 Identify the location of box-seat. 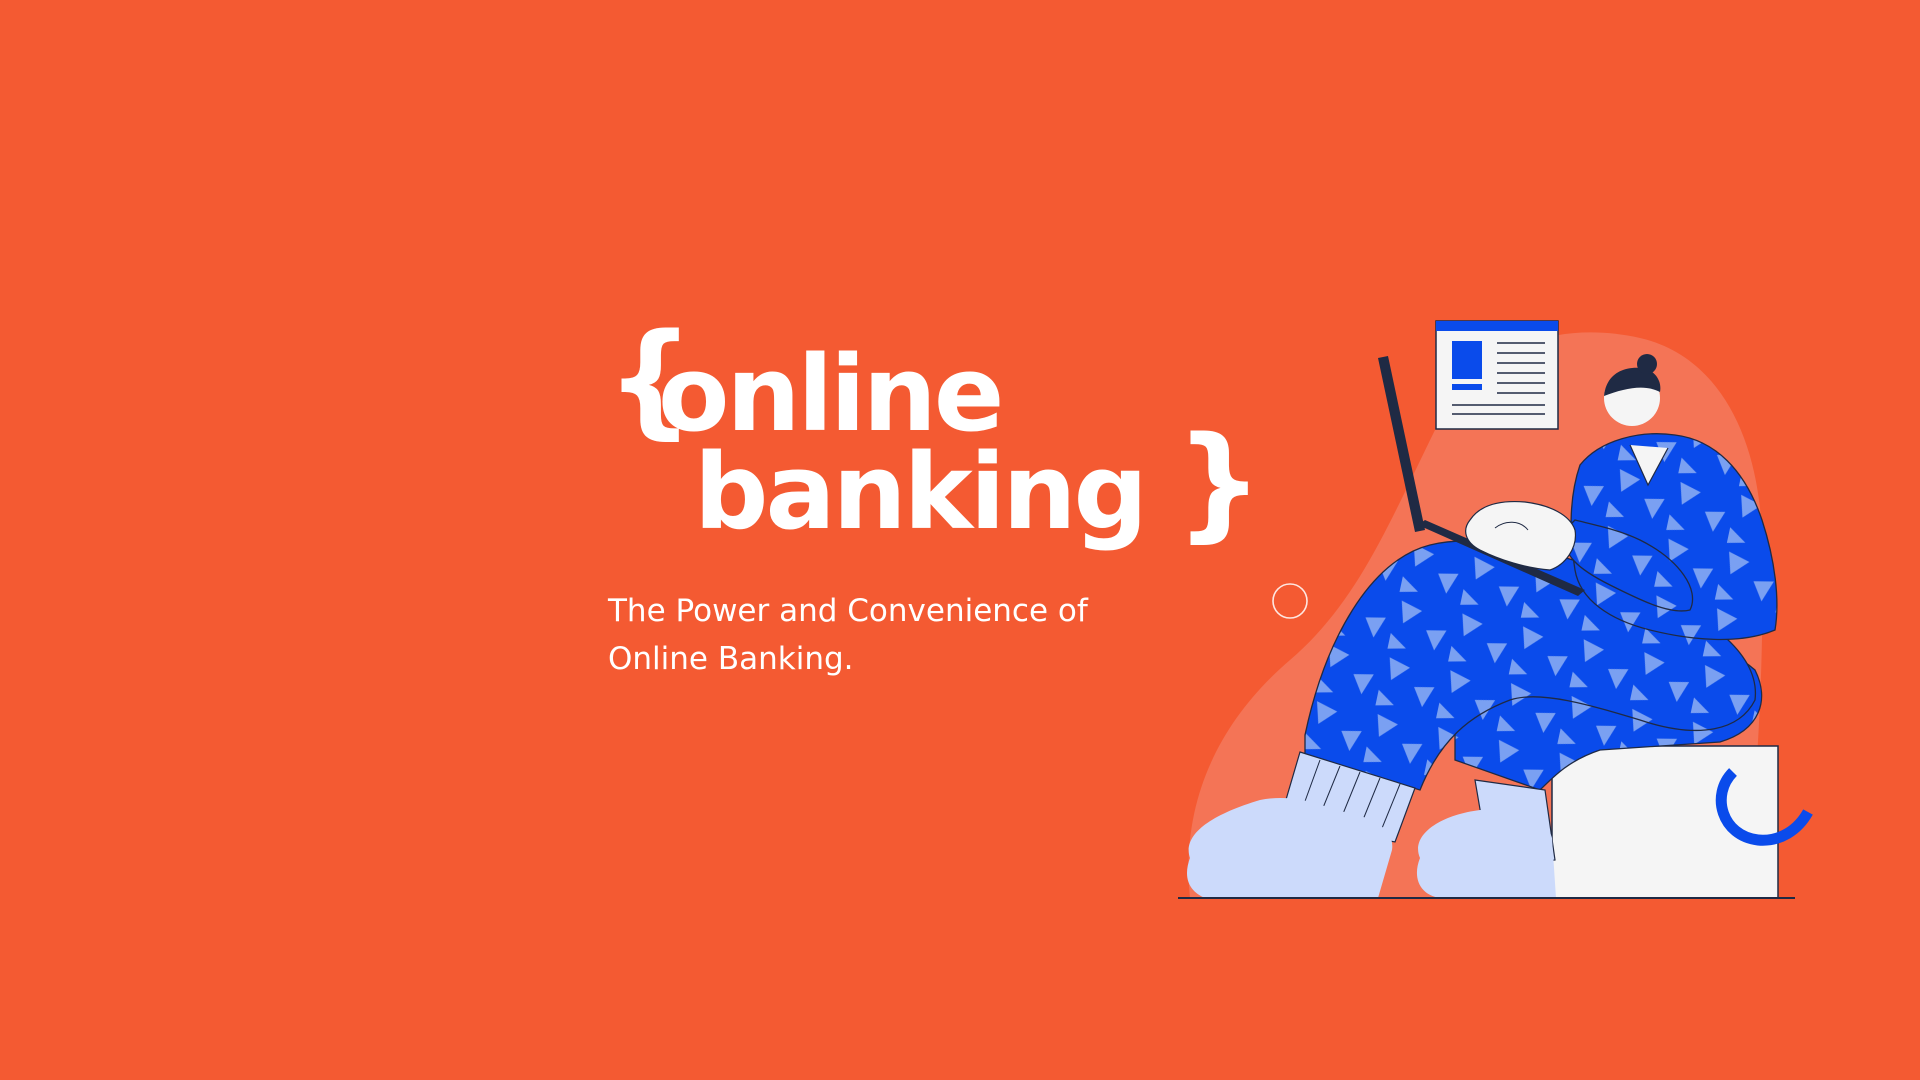
(1665, 822).